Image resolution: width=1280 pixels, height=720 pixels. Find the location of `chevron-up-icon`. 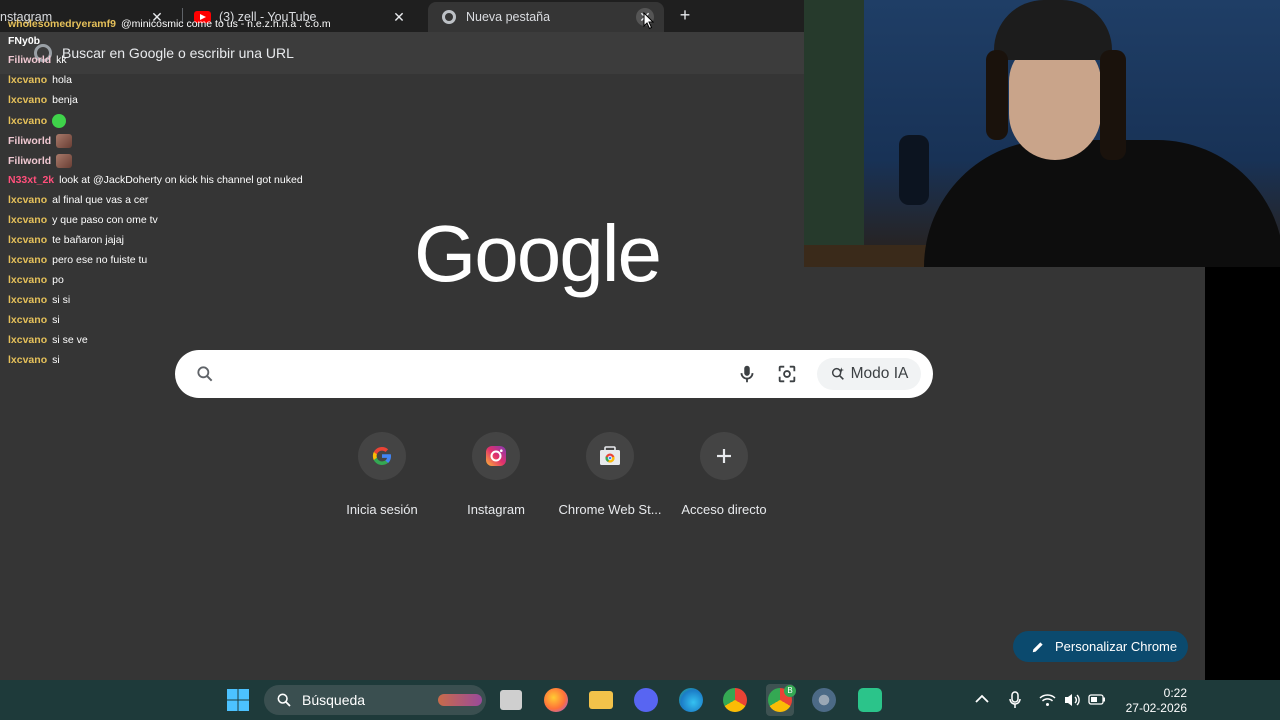

chevron-up-icon is located at coordinates (982, 699).